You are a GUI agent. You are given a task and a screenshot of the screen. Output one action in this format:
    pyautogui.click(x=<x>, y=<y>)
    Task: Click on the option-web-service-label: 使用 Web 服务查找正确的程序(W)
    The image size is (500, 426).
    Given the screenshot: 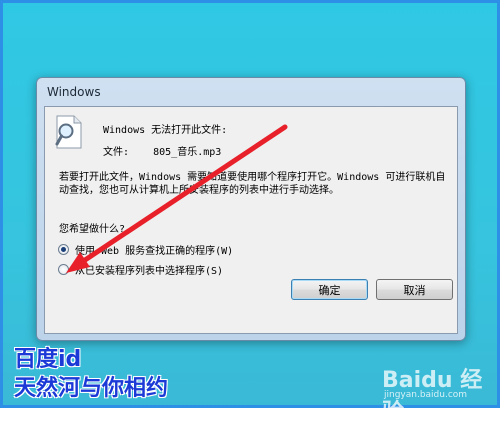 What is the action you would take?
    pyautogui.click(x=154, y=249)
    